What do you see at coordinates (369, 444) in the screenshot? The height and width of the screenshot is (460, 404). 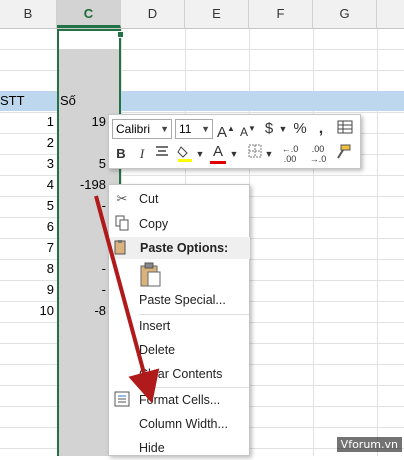 I see `watermark-logo: Vforum.vn` at bounding box center [369, 444].